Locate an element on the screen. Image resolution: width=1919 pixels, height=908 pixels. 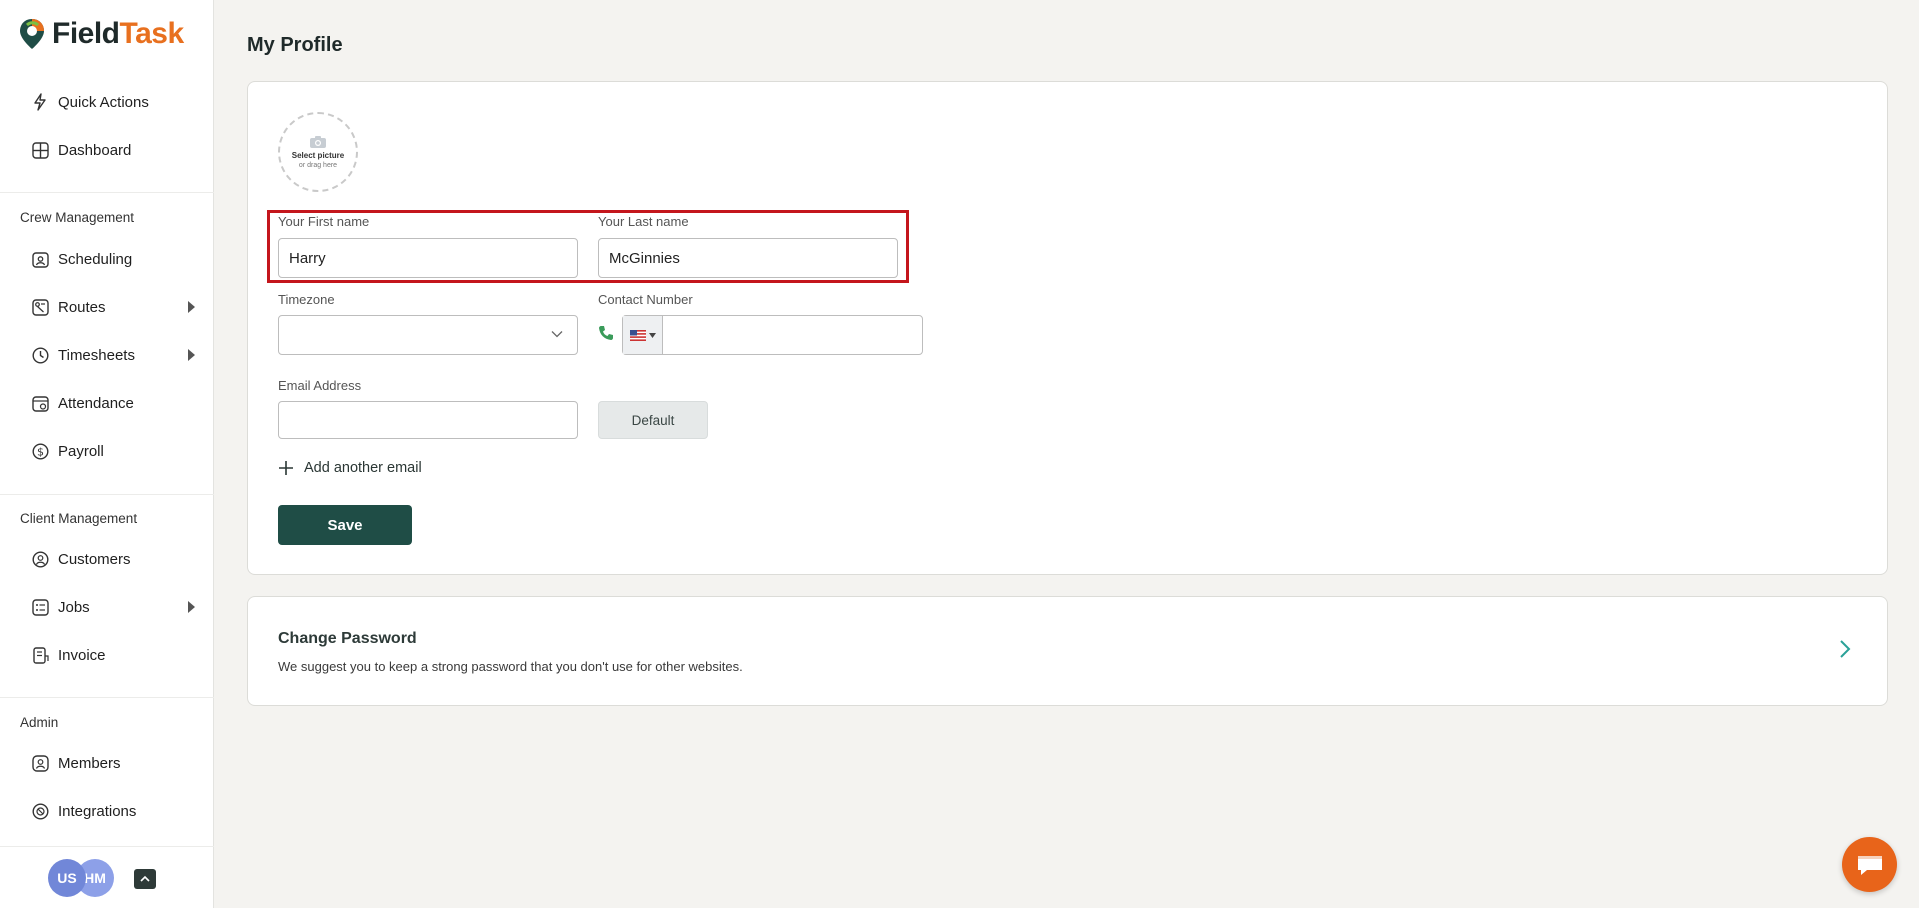
sidebar-item-quick-actions: Quick Actions is located at coordinates (112, 102).